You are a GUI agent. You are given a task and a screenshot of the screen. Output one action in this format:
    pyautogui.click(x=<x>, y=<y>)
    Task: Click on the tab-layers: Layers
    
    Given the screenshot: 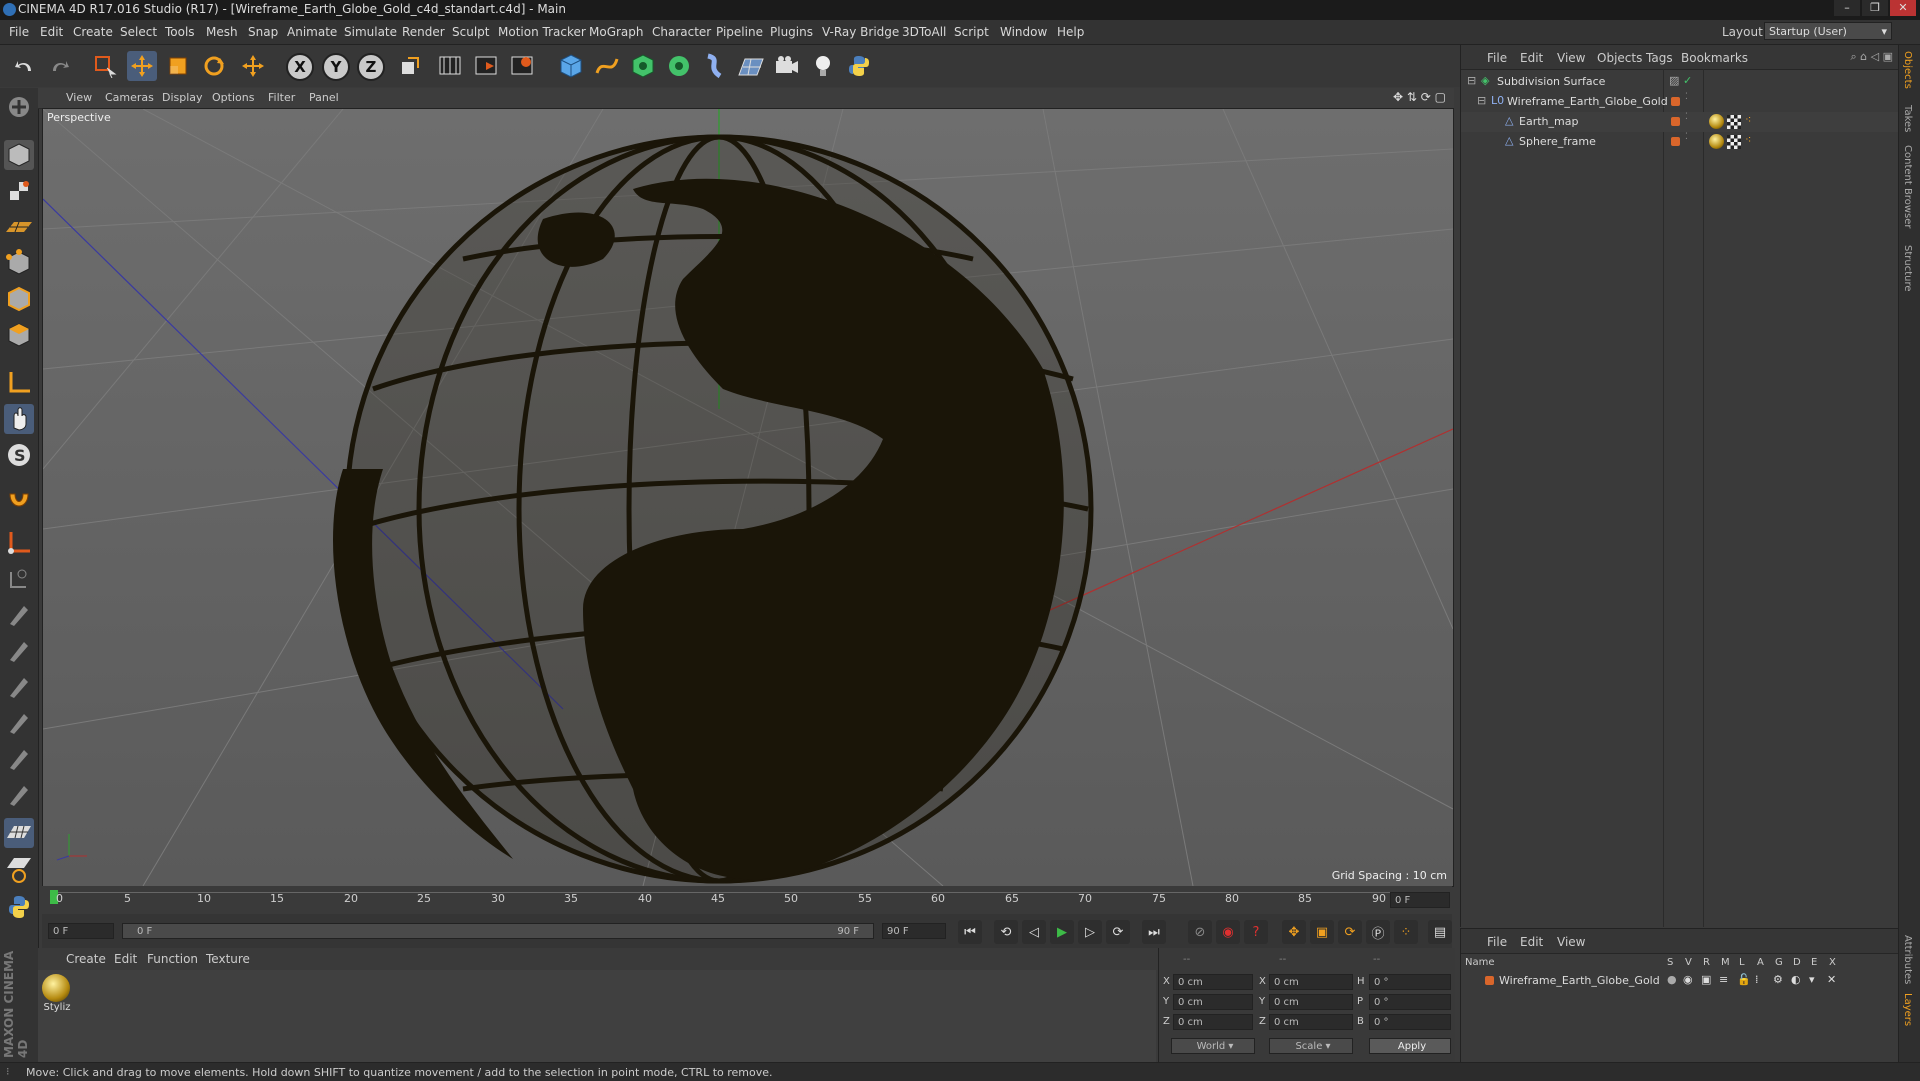 What is the action you would take?
    pyautogui.click(x=1907, y=1009)
    